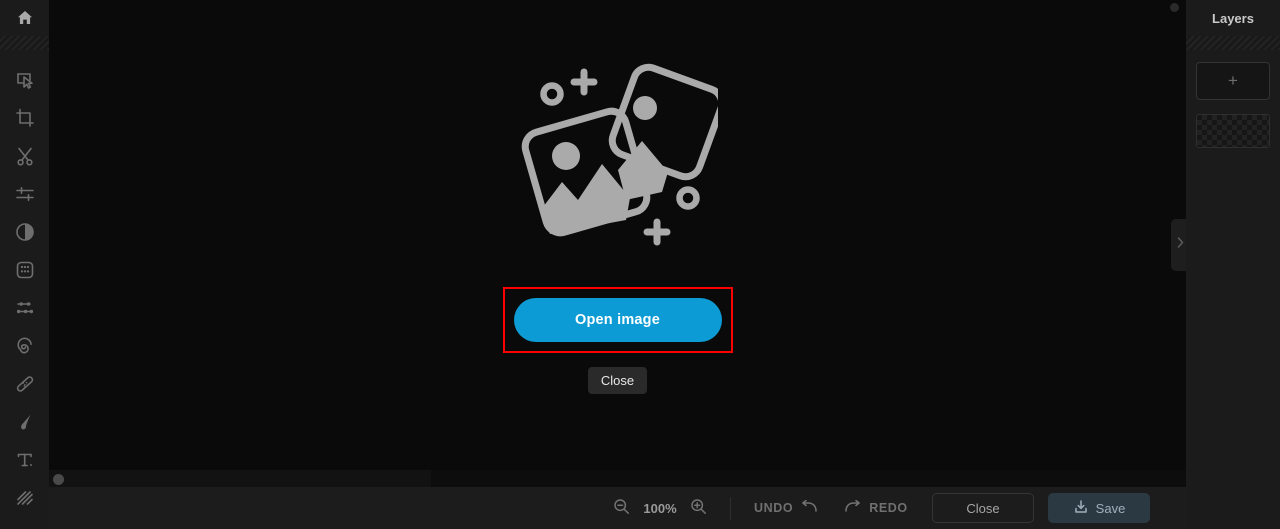 This screenshot has height=529, width=1280. I want to click on scissors-icon, so click(25, 156).